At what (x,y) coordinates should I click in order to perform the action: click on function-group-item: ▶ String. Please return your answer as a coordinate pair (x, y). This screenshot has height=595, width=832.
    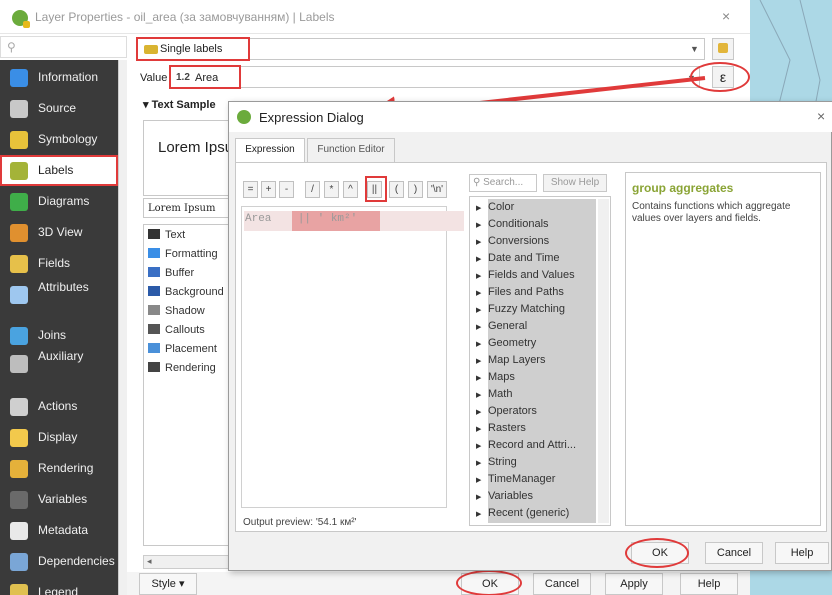
    Looking at the image, I should click on (496, 462).